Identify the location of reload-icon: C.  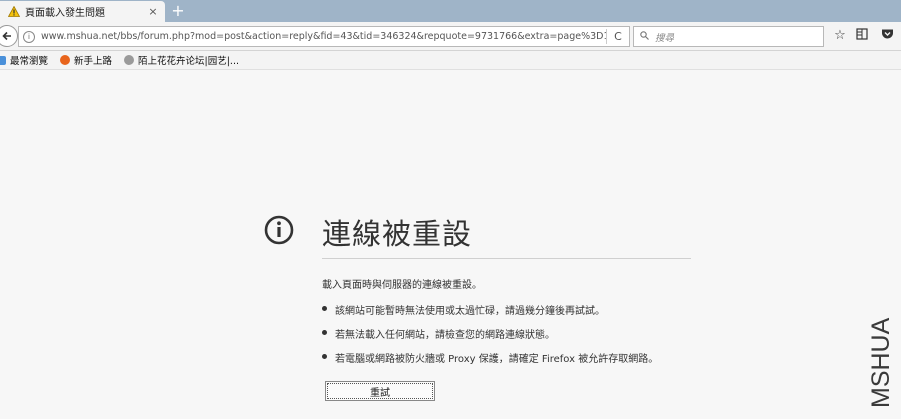
(618, 36).